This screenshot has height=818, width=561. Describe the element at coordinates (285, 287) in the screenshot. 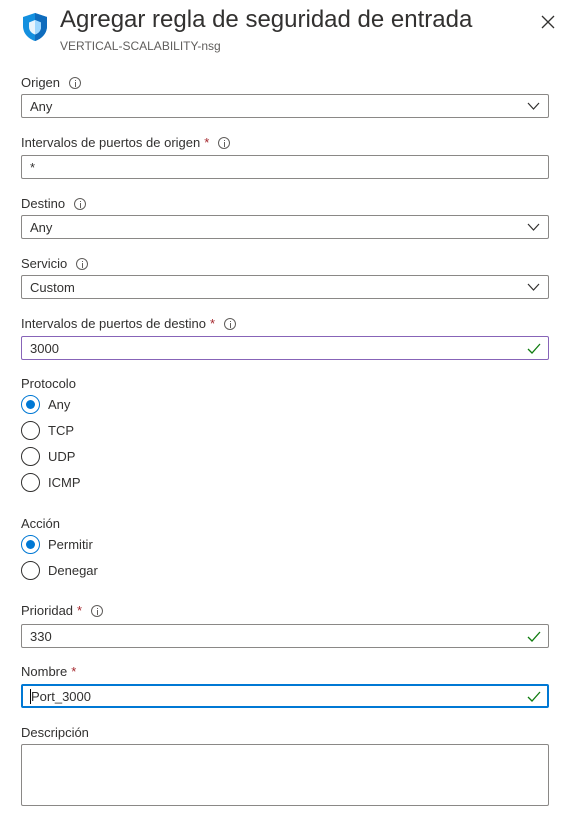

I see `servicio-dropdown: Custom` at that location.